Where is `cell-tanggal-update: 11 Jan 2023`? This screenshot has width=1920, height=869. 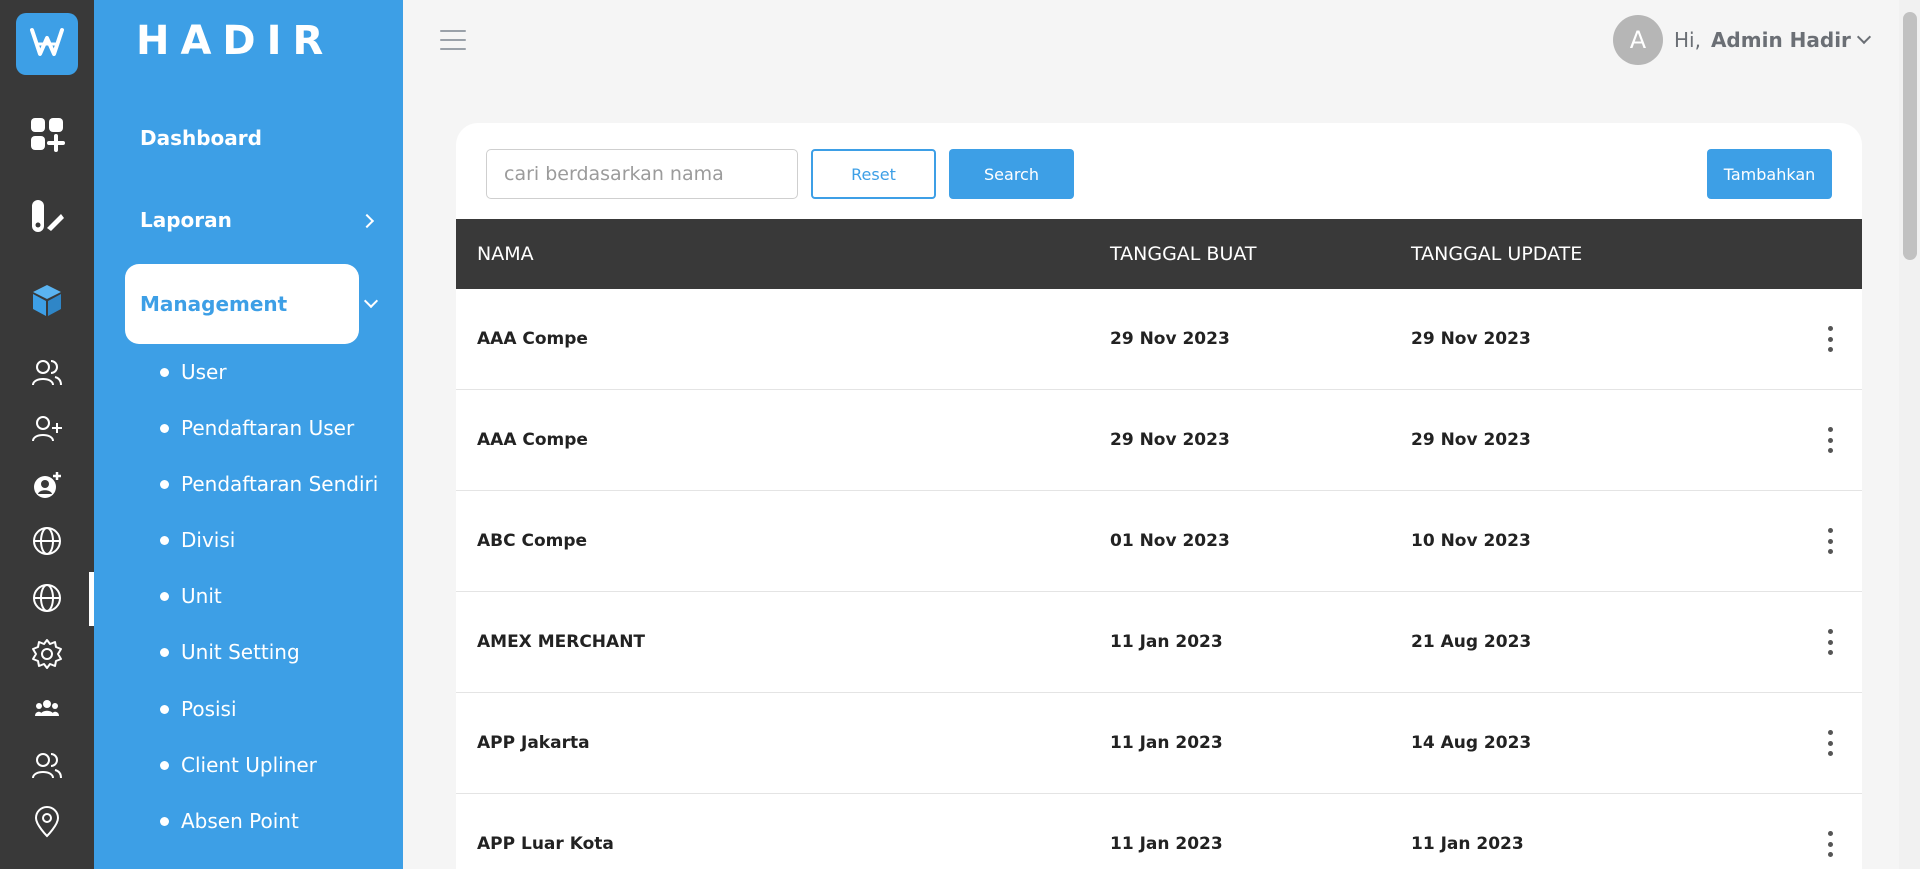 cell-tanggal-update: 11 Jan 2023 is located at coordinates (1467, 844).